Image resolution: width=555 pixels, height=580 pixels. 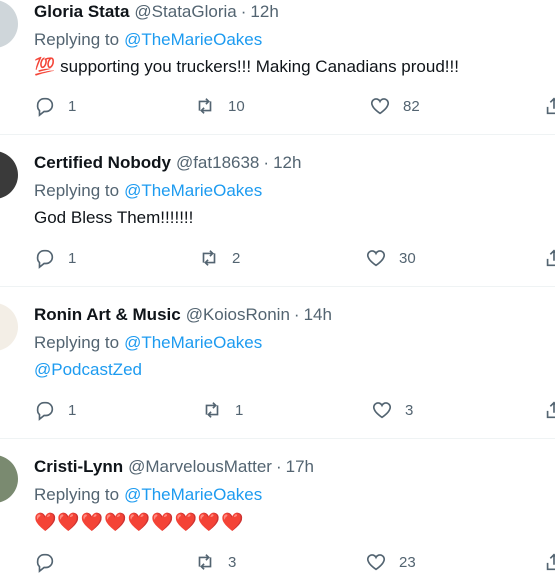 I want to click on tweet-text: ❤️❤️❤️❤️❤️❤️❤️❤️❤️, so click(x=294, y=522).